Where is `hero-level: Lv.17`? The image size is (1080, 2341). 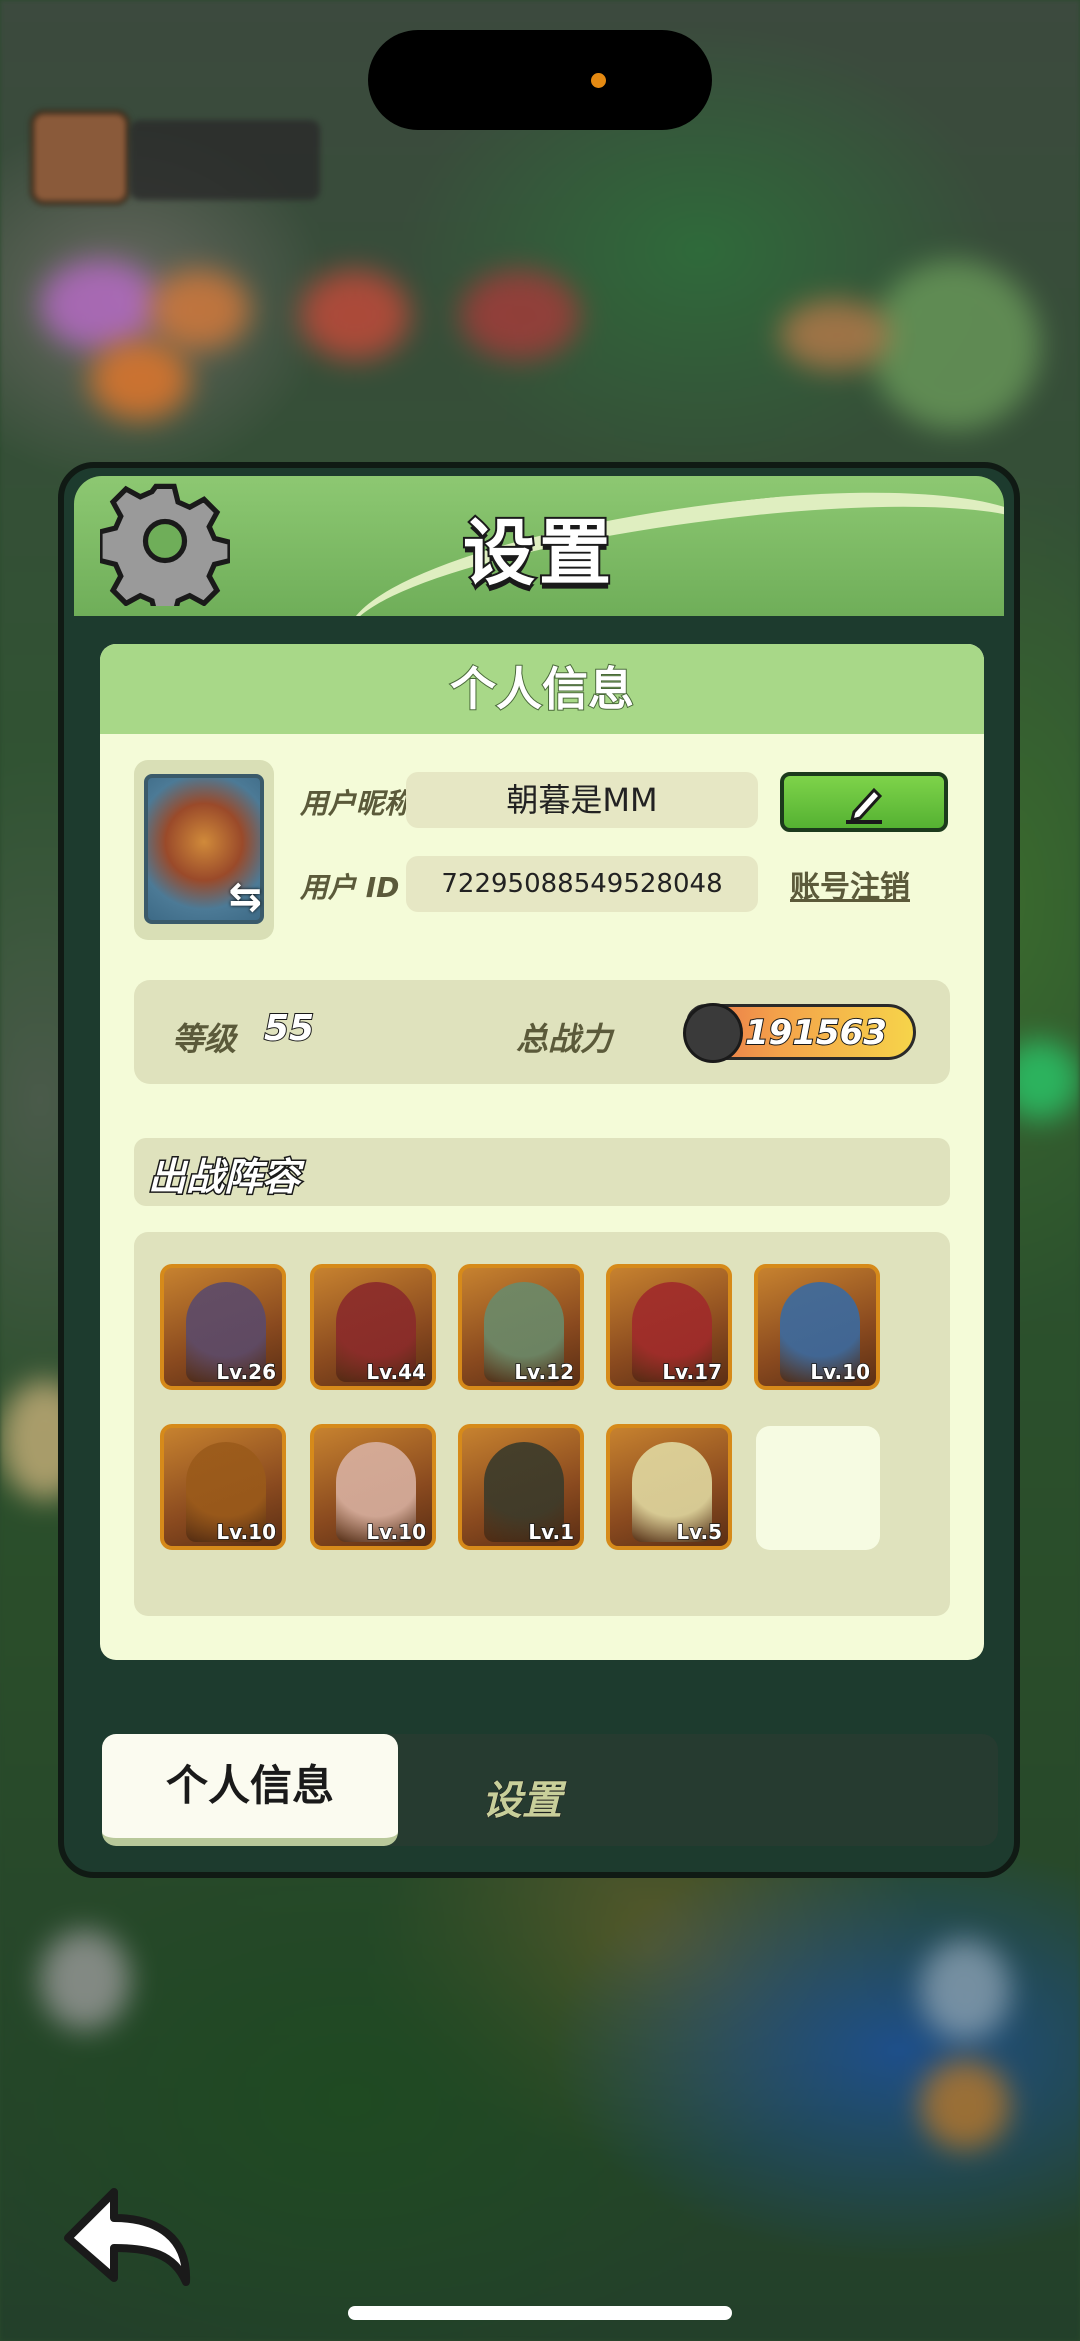 hero-level: Lv.17 is located at coordinates (692, 1372).